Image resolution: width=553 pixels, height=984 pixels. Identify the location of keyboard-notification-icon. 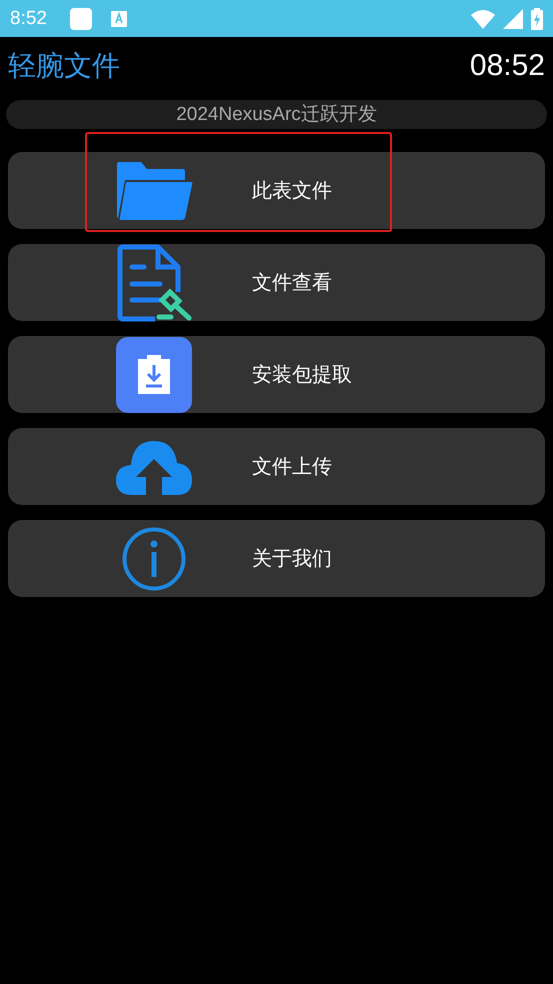
(118, 18).